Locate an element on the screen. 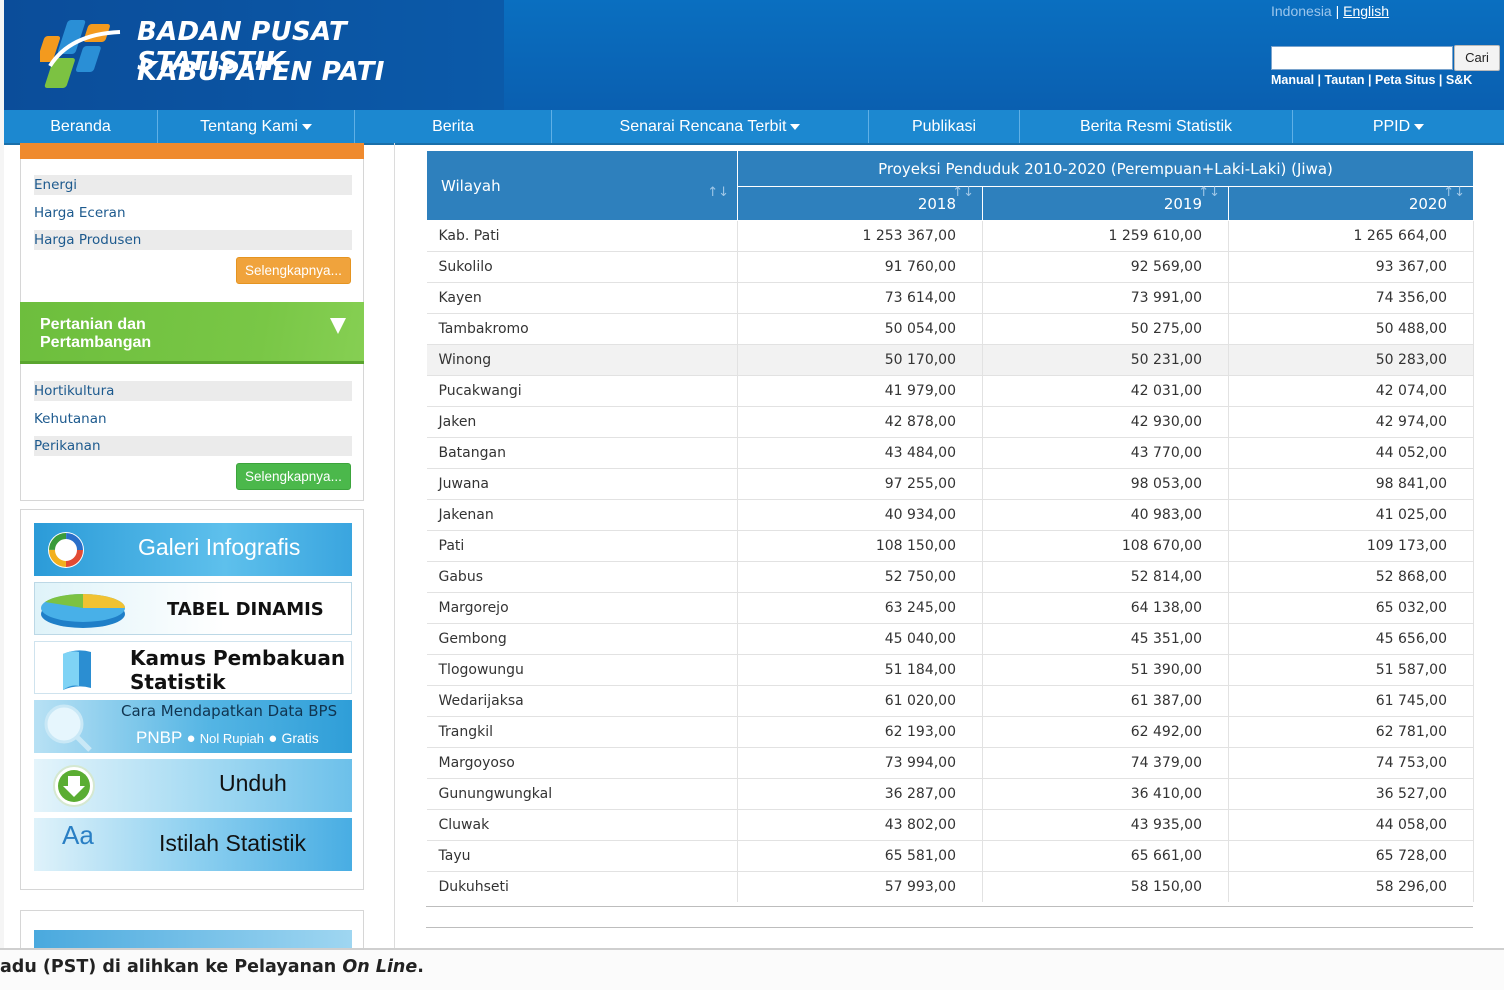 The image size is (1504, 990). banner-partial is located at coordinates (193, 940).